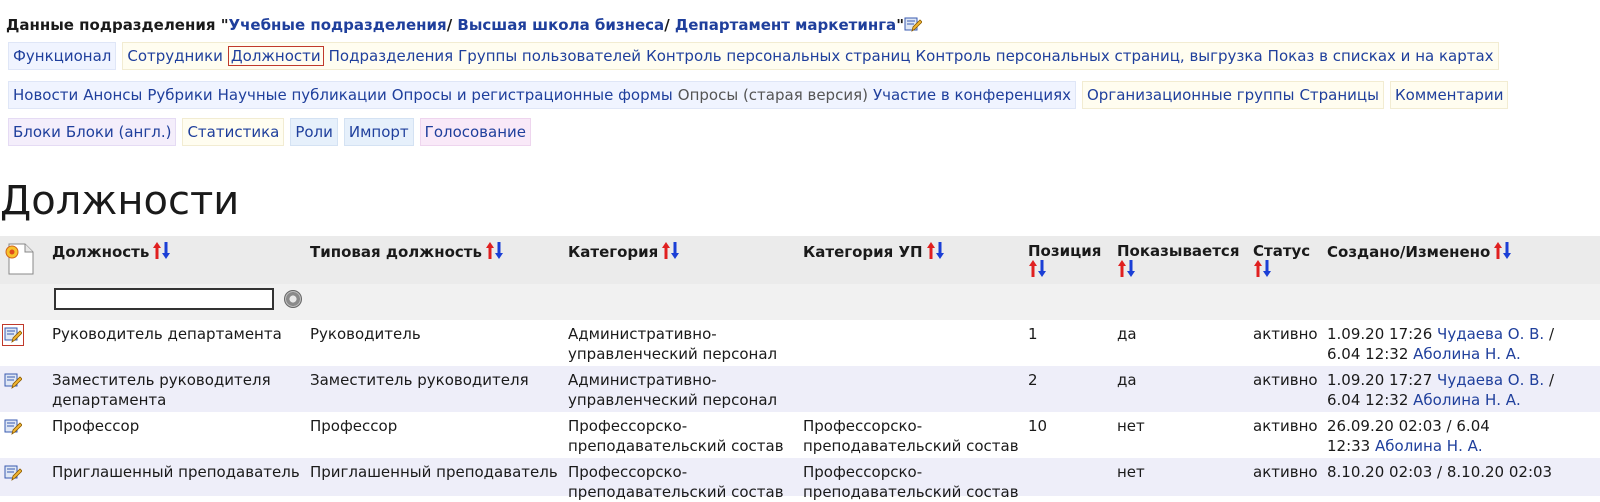 Image resolution: width=1600 pixels, height=502 pixels. What do you see at coordinates (1409, 252) in the screenshot?
I see `column-header-label: Создано/Изменено` at bounding box center [1409, 252].